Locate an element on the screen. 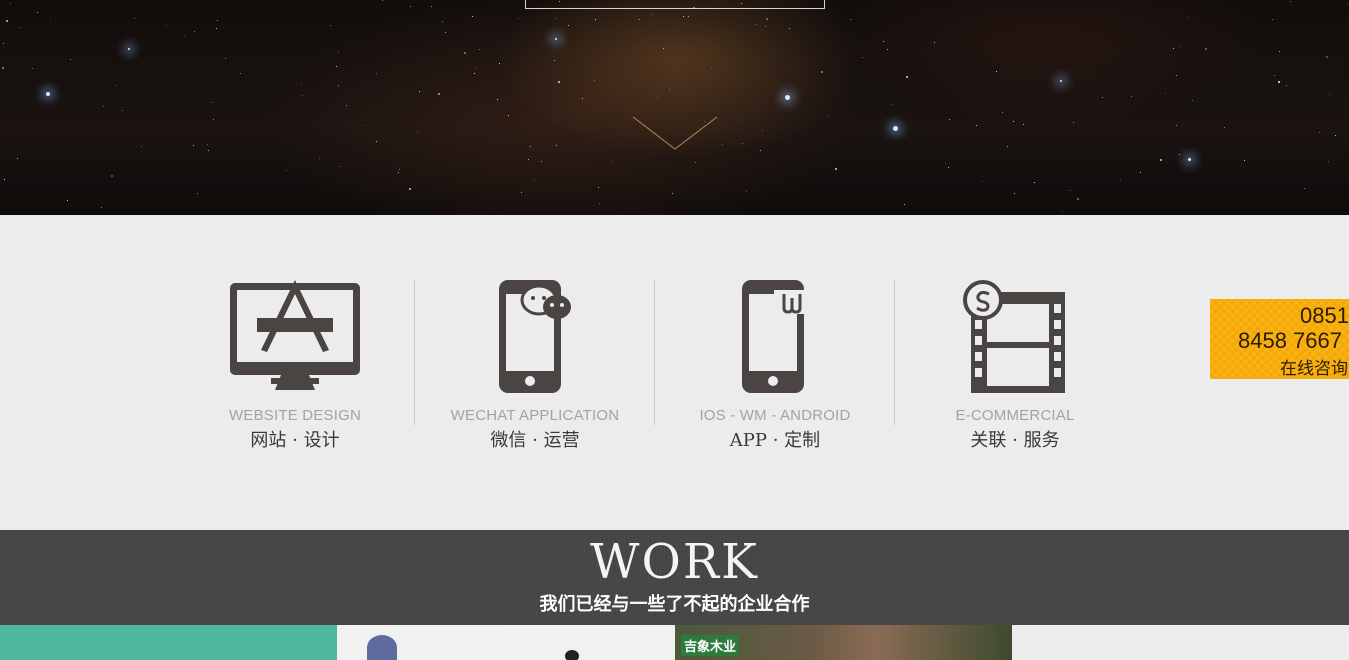  service-cn-label: 微信 · 运营 is located at coordinates (535, 440).